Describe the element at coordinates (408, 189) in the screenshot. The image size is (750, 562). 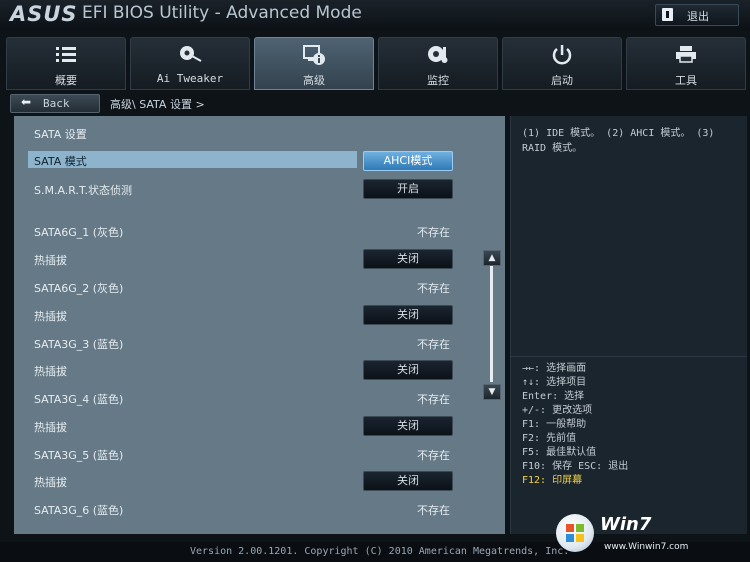
I see `smart-select: 开启` at that location.